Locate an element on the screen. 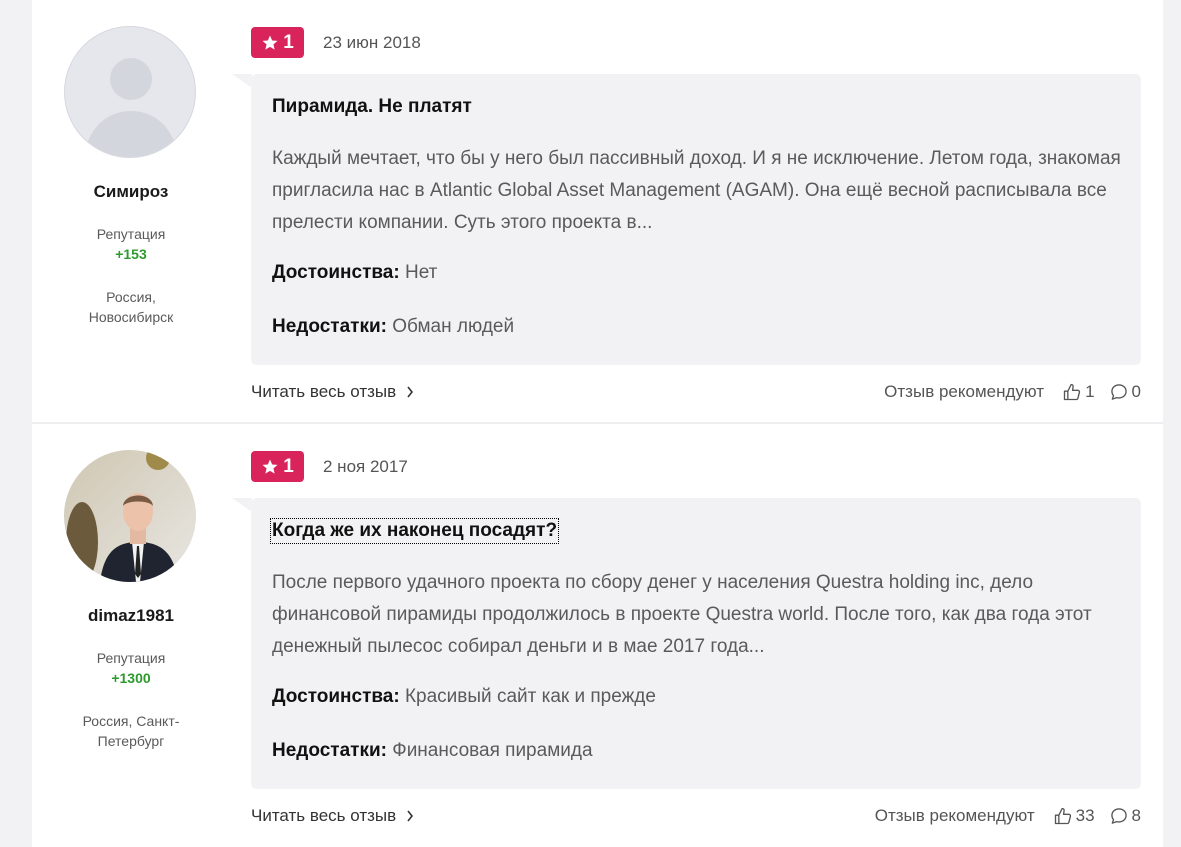 Image resolution: width=1181 pixels, height=847 pixels. author-location: Россия, Санкт-Петербург is located at coordinates (131, 731).